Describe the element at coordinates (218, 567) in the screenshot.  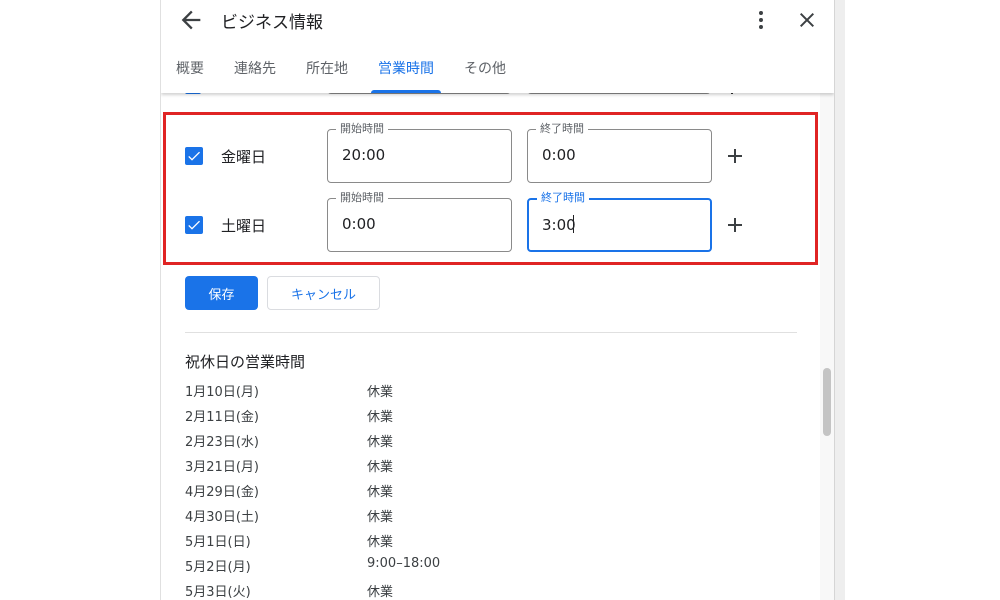
I see `holiday-date: 5月2日(月)` at that location.